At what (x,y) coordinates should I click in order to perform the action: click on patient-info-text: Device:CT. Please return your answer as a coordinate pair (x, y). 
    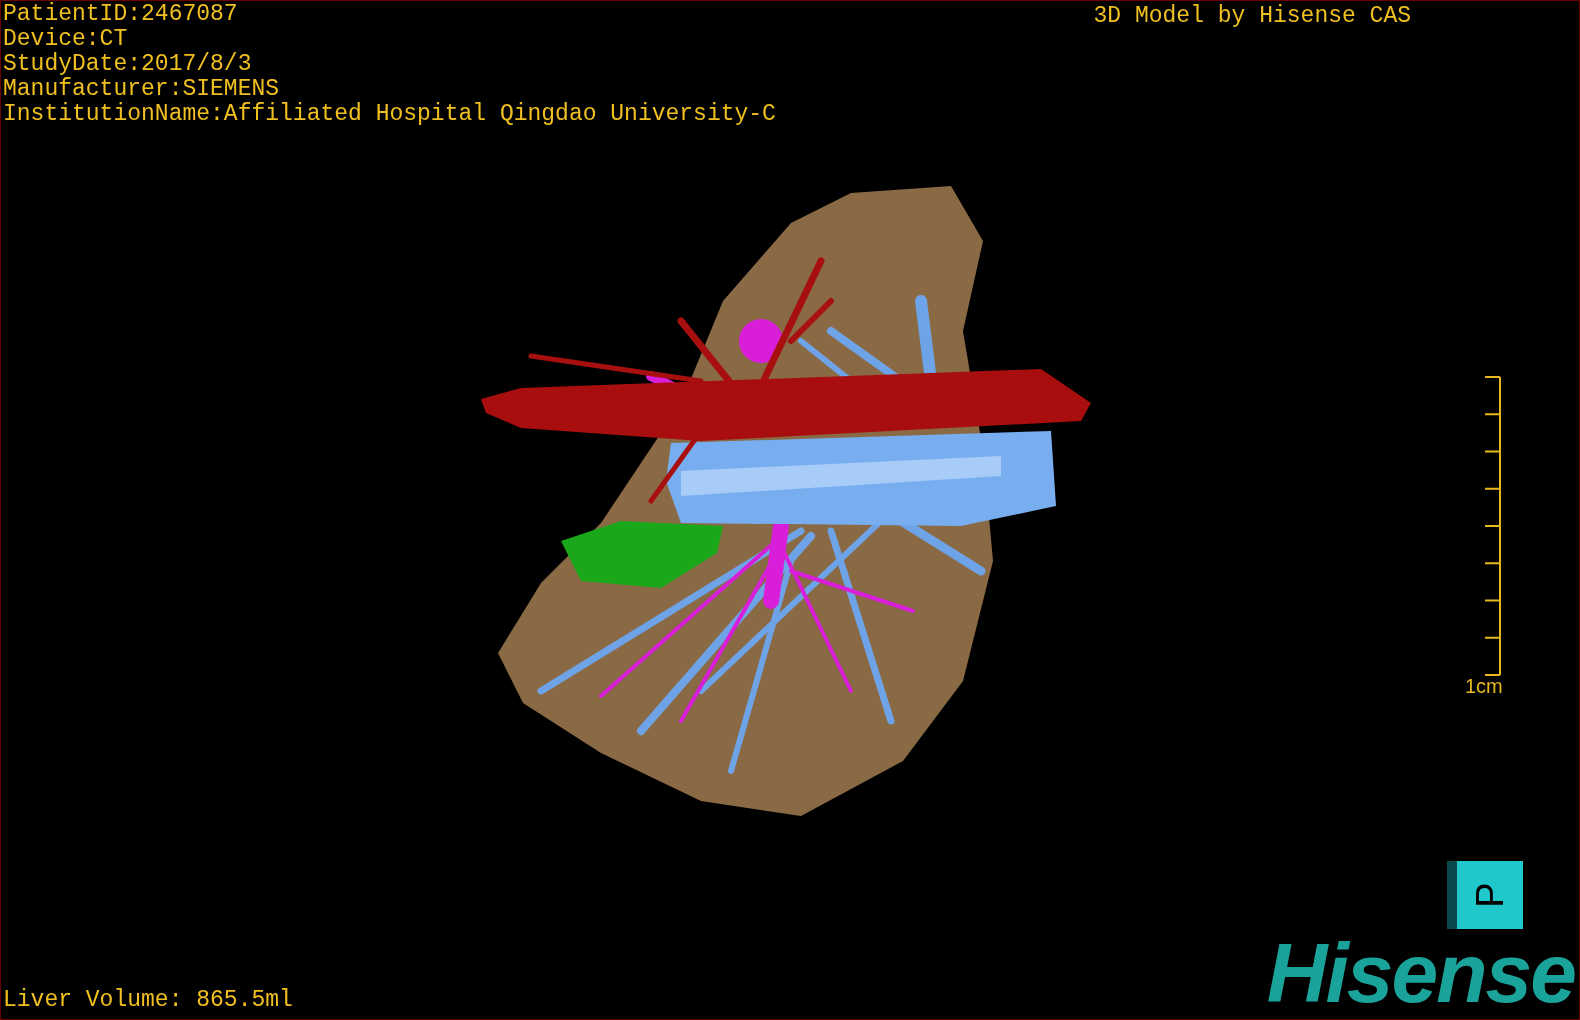
    Looking at the image, I should click on (66, 39).